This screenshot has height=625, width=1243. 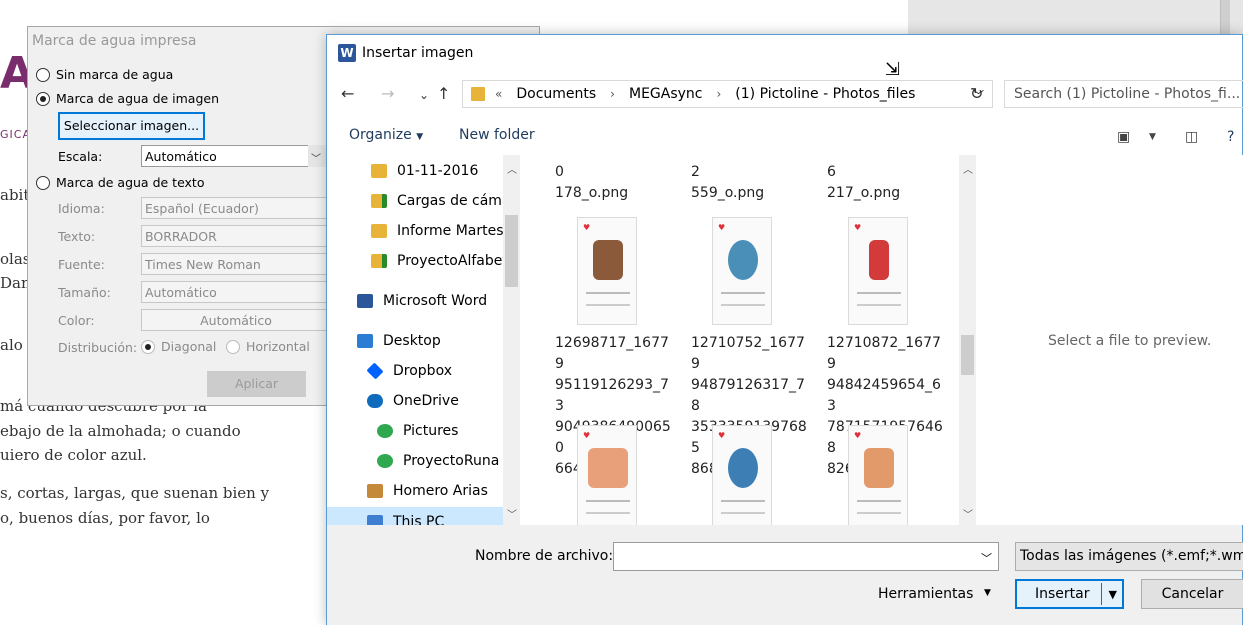 What do you see at coordinates (925, 594) in the screenshot?
I see `tools-button: Herramientas` at bounding box center [925, 594].